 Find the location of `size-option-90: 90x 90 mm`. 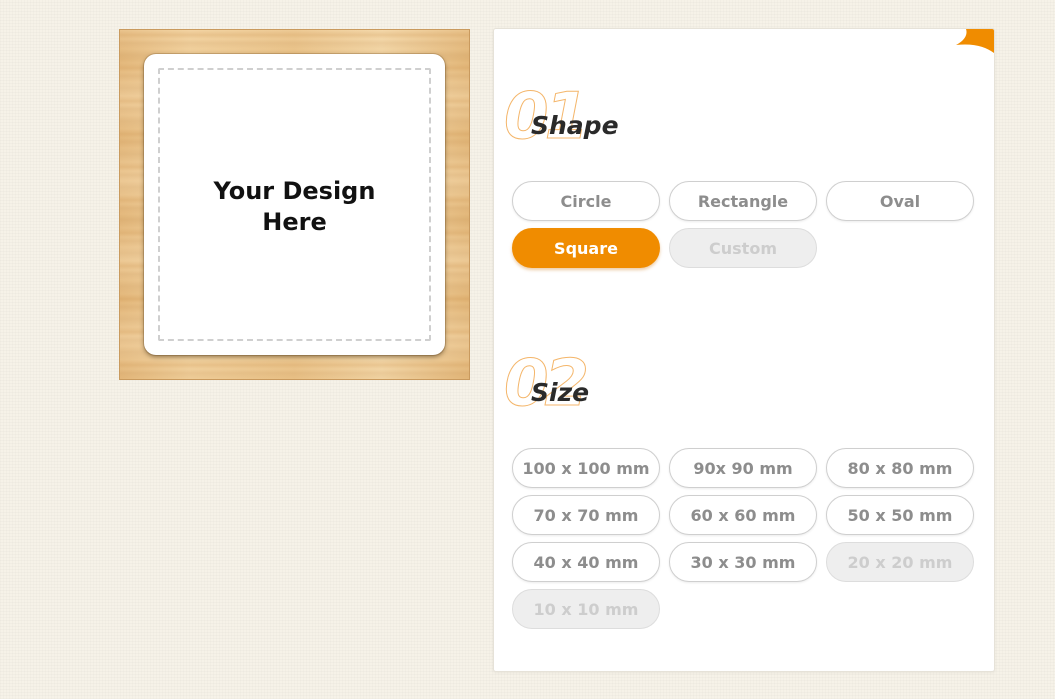

size-option-90: 90x 90 mm is located at coordinates (743, 468).